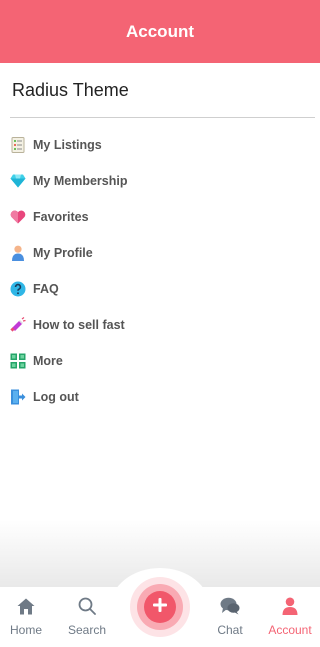 This screenshot has width=320, height=647. What do you see at coordinates (87, 606) in the screenshot?
I see `search-icon` at bounding box center [87, 606].